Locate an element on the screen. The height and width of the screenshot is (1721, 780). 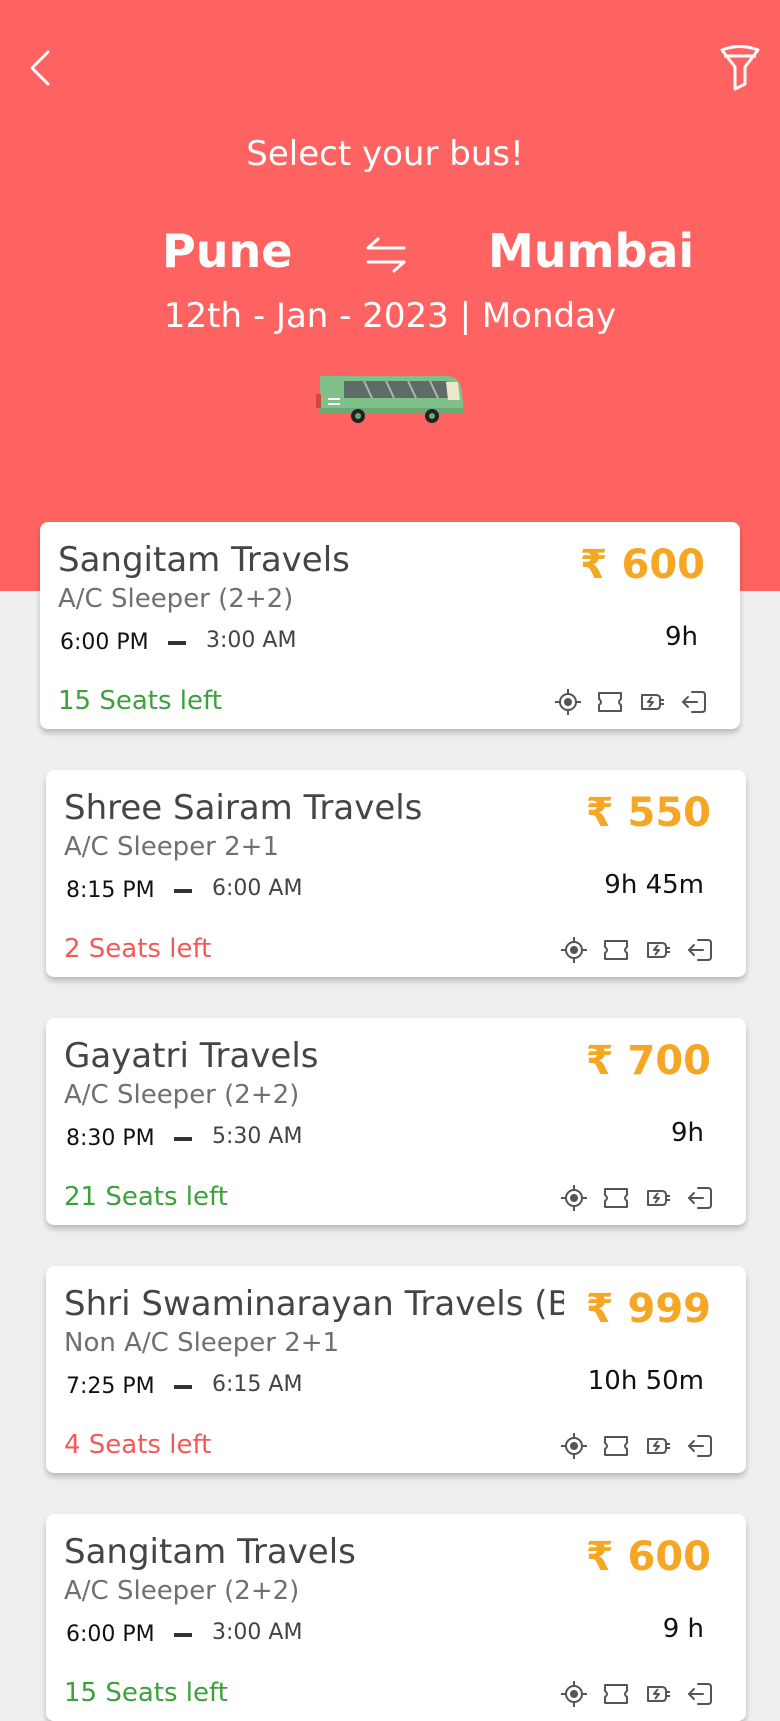
chevron-left-icon is located at coordinates (40, 68).